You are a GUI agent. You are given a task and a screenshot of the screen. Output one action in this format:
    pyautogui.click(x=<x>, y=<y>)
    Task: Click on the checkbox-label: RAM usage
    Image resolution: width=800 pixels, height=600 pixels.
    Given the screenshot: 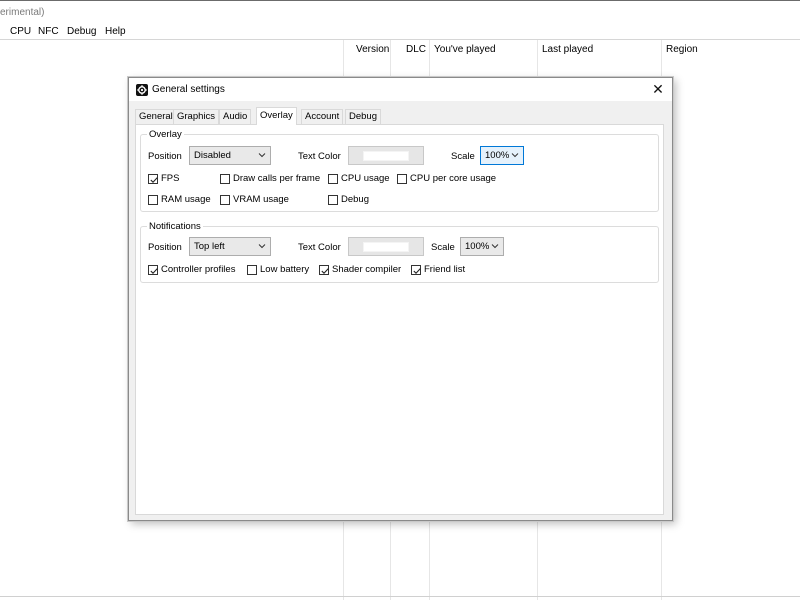 What is the action you would take?
    pyautogui.click(x=186, y=199)
    